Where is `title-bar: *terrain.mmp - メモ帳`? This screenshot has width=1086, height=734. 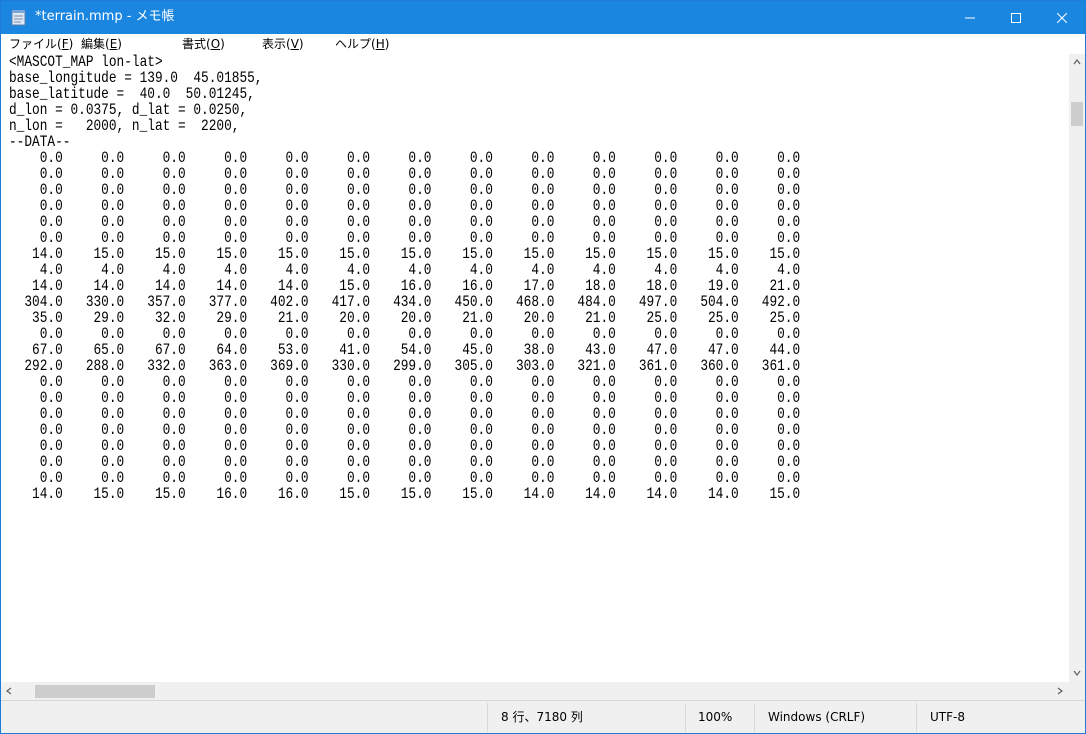 title-bar: *terrain.mmp - メモ帳 is located at coordinates (543, 17).